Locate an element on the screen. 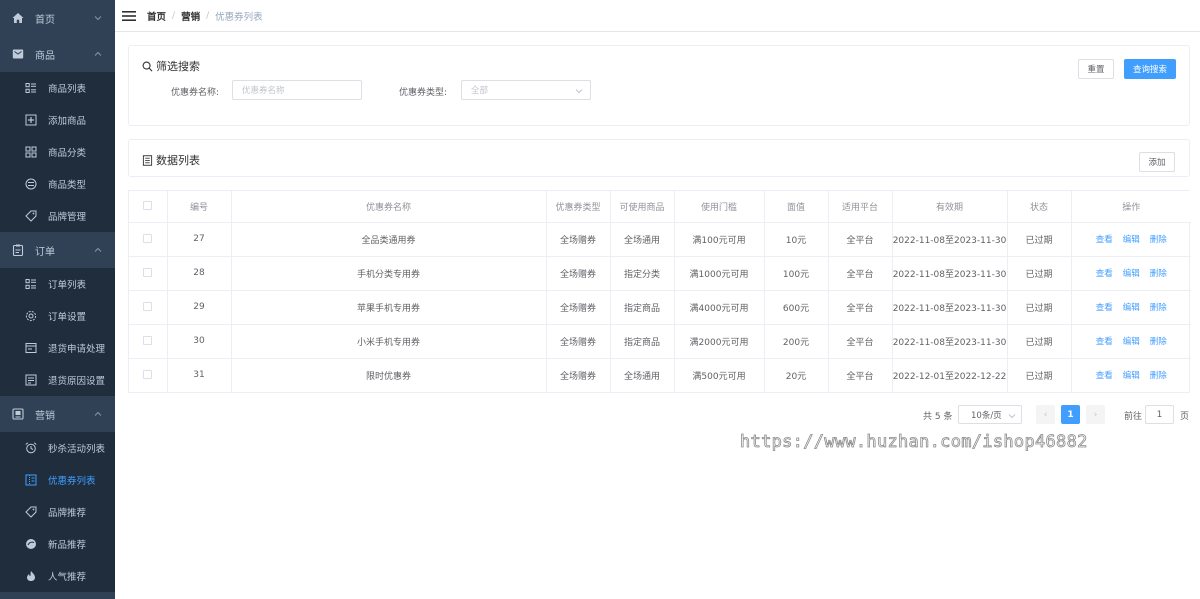 The height and width of the screenshot is (599, 1200). document-list-icon is located at coordinates (147, 160).